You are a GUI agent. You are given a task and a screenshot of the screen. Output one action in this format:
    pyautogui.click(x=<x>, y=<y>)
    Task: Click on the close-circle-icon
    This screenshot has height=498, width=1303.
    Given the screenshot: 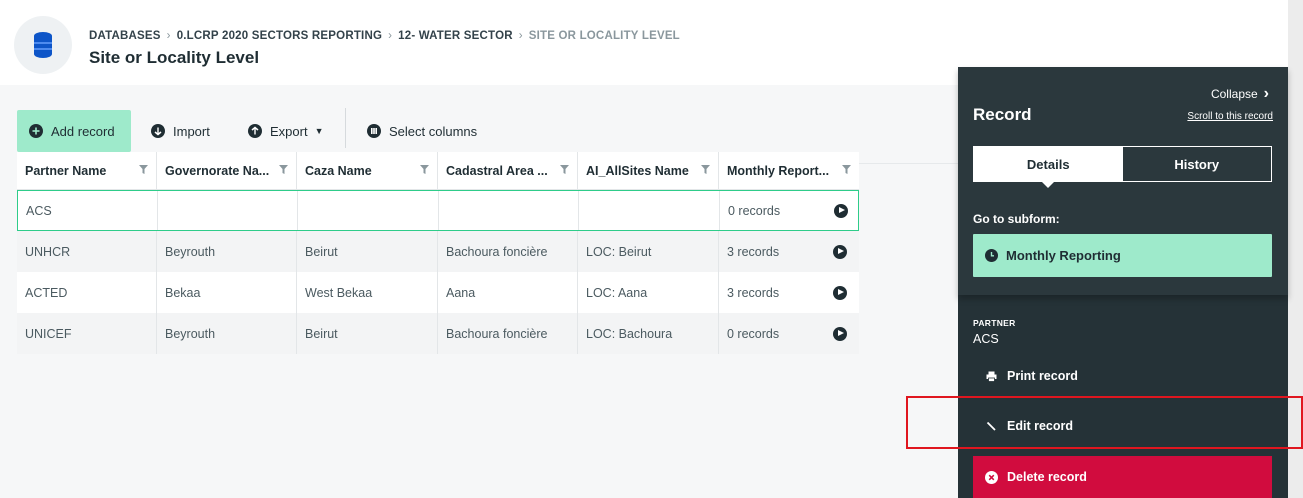 What is the action you would take?
    pyautogui.click(x=991, y=477)
    